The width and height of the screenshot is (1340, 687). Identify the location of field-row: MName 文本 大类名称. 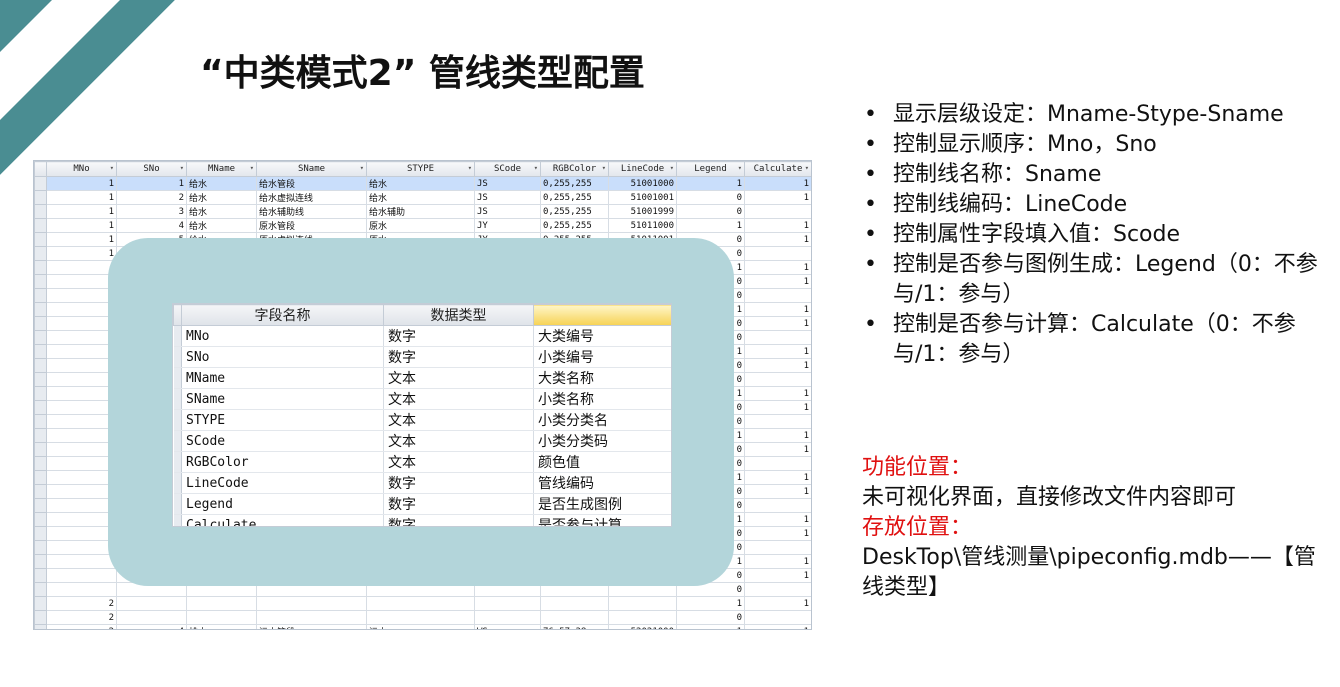
(422, 378).